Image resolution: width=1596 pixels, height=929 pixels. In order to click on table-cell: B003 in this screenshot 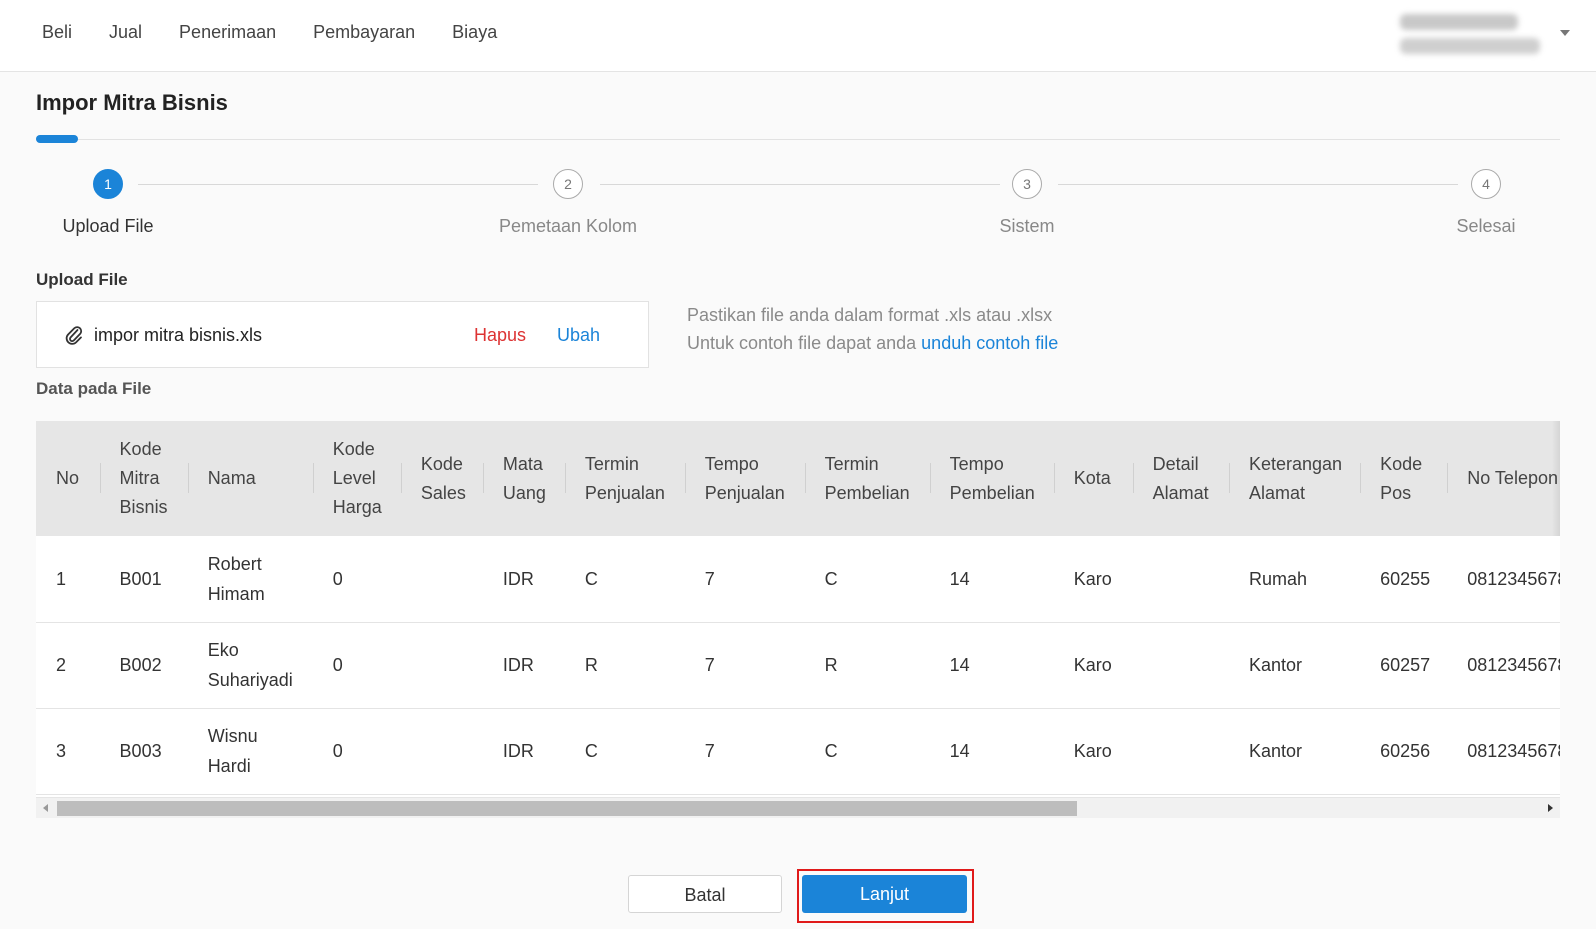, I will do `click(140, 751)`.